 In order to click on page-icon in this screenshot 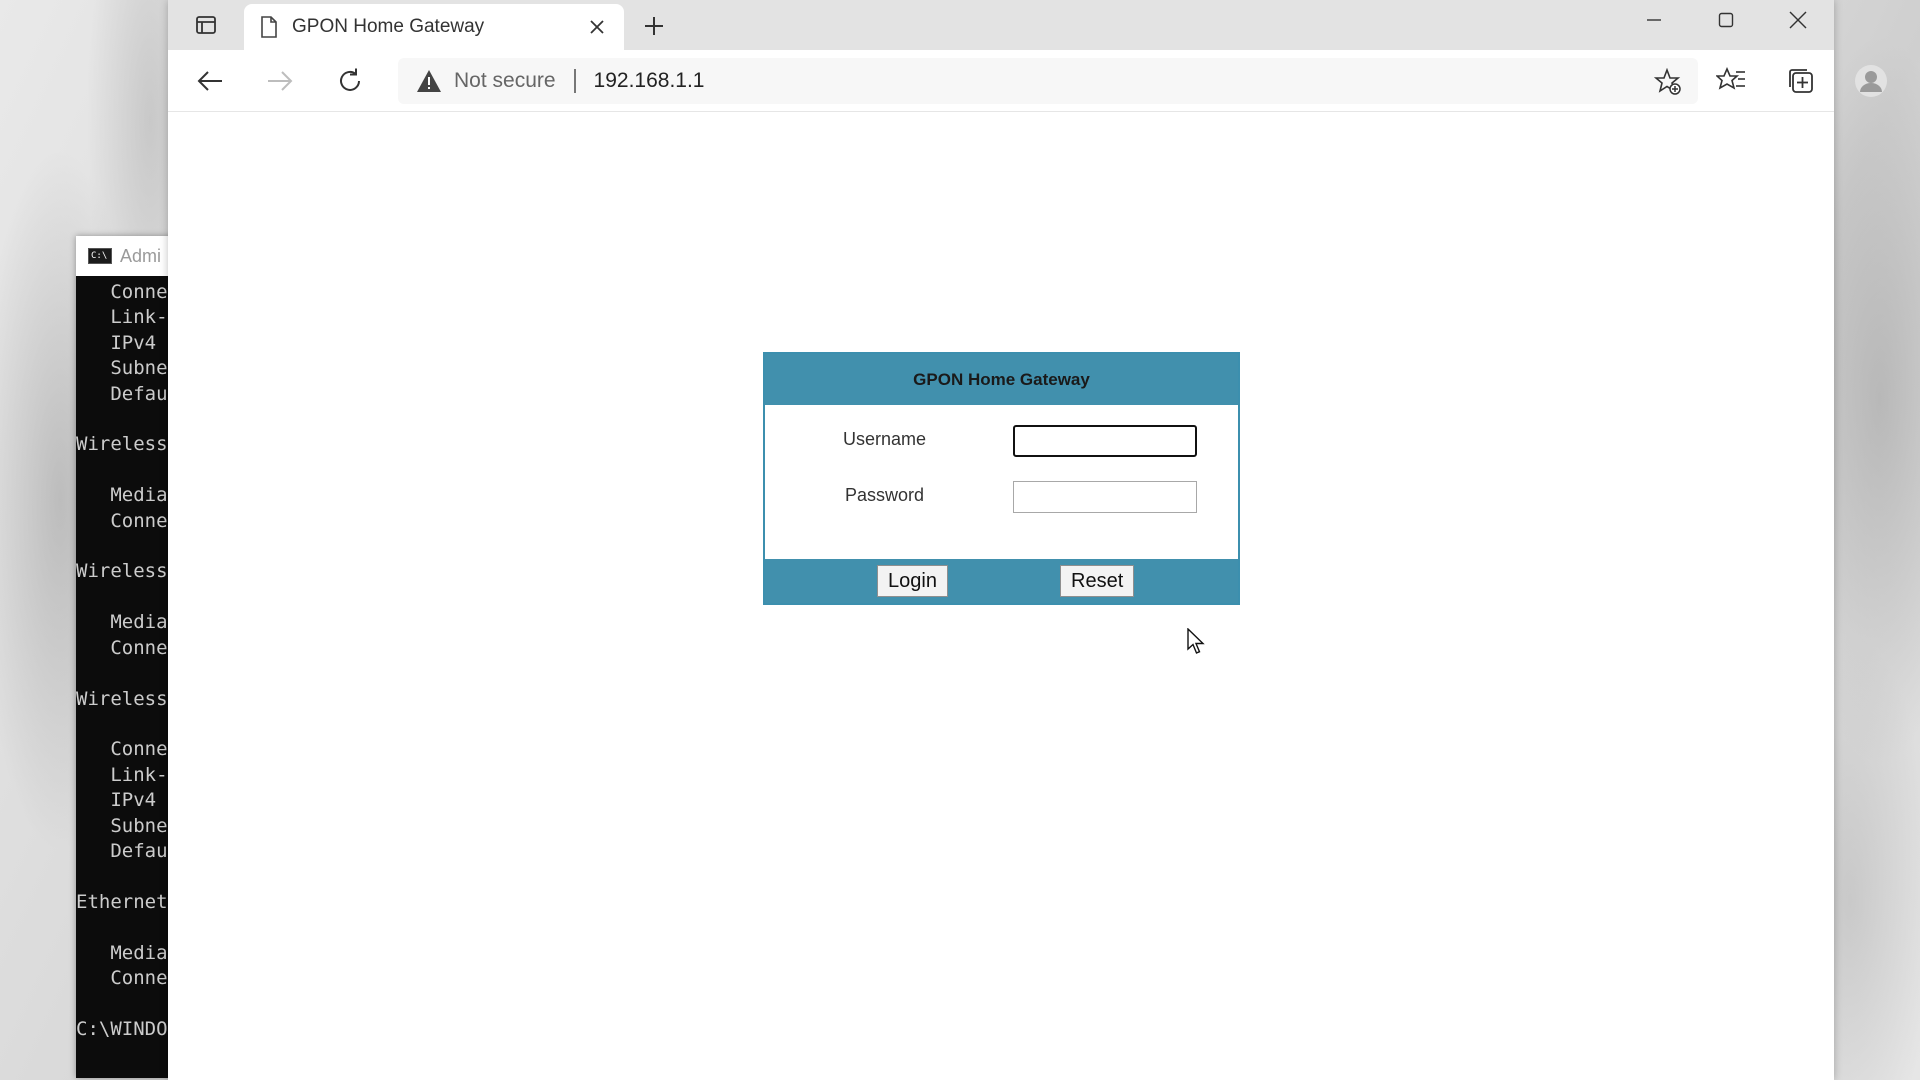, I will do `click(269, 27)`.